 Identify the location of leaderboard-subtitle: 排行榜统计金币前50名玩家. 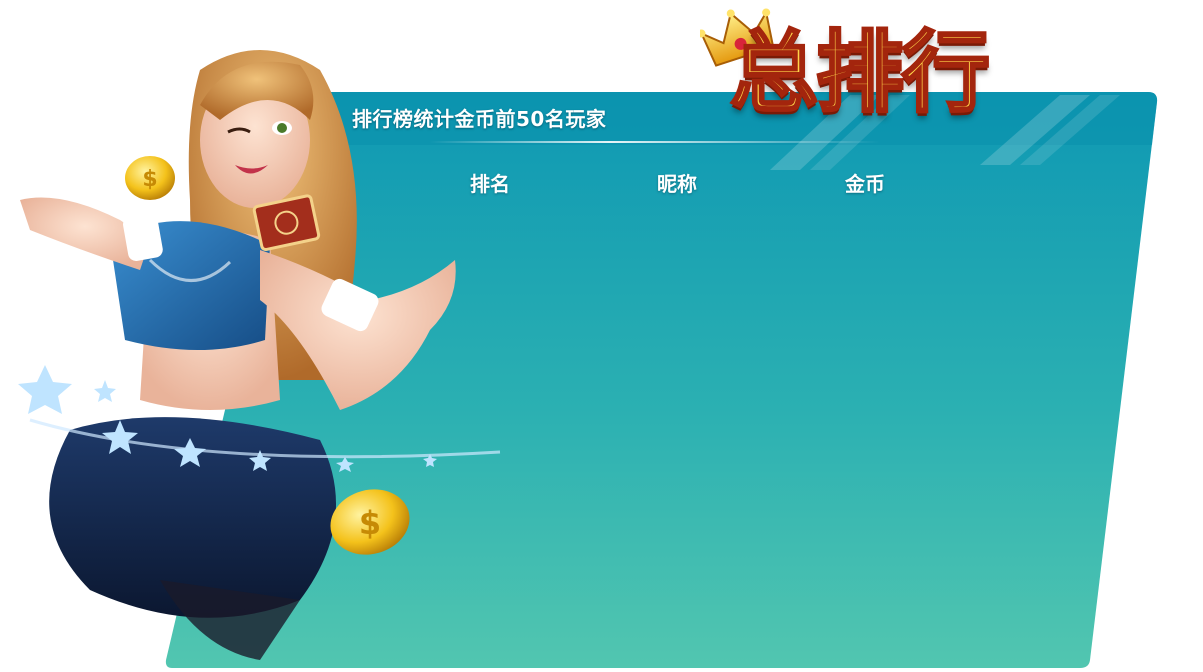
(479, 119).